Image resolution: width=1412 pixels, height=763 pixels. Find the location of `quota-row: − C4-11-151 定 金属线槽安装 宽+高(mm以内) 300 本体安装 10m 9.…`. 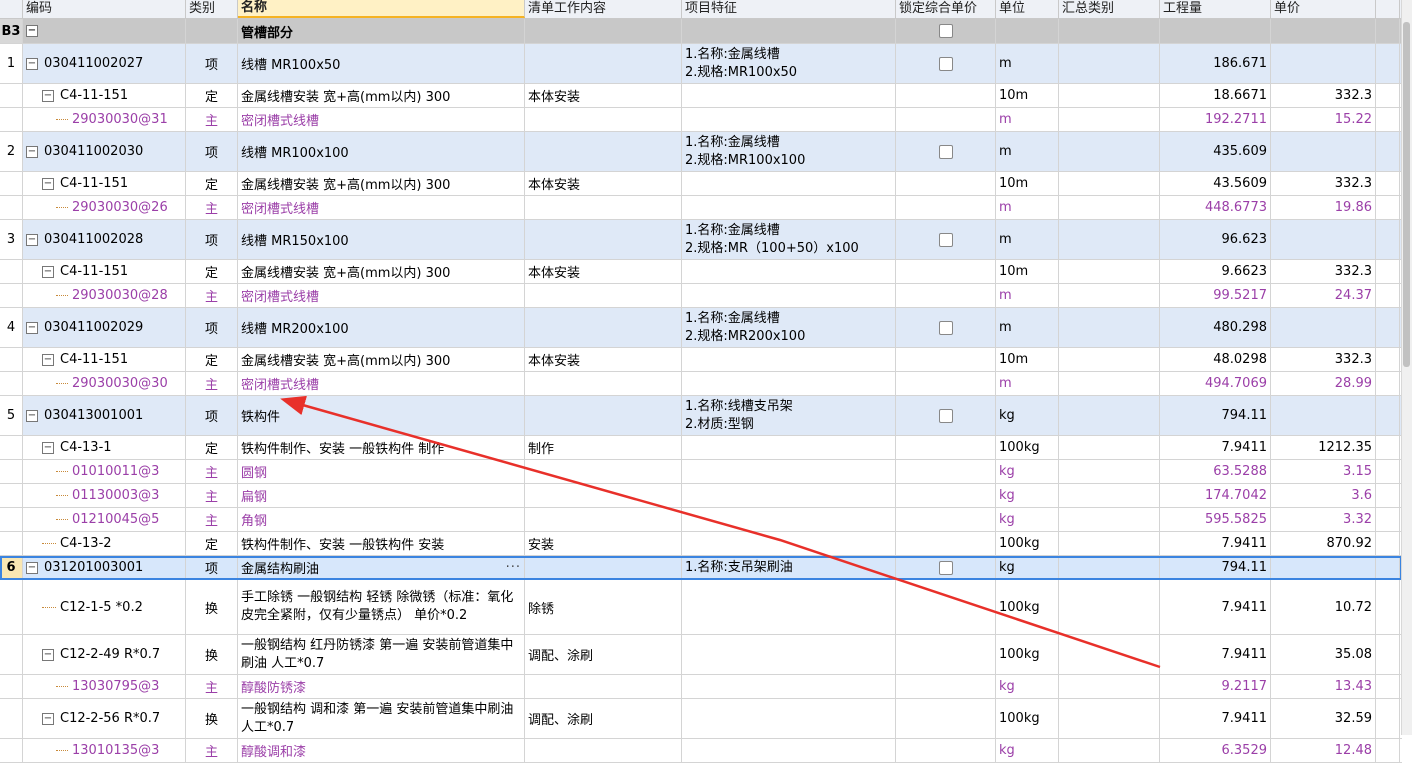

quota-row: − C4-11-151 定 金属线槽安装 宽+高(mm以内) 300 本体安装 10m 9.… is located at coordinates (701, 272).